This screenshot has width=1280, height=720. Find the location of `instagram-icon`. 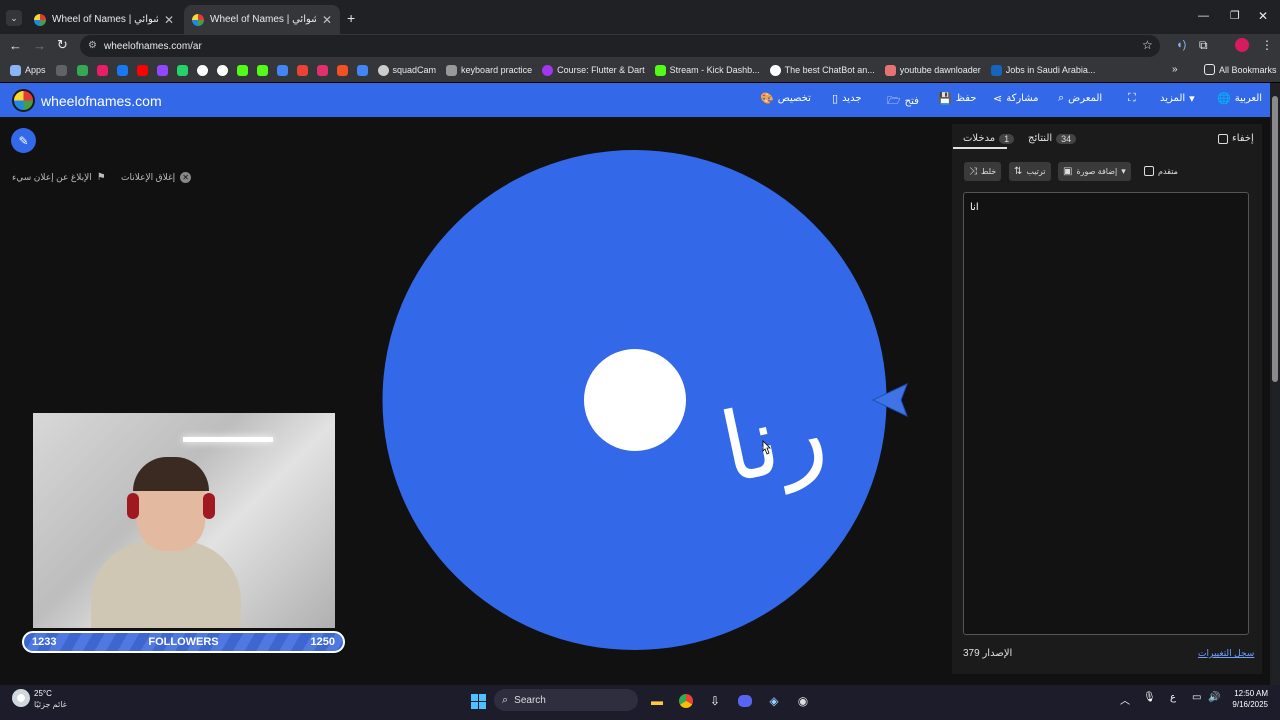

instagram-icon is located at coordinates (322, 70).